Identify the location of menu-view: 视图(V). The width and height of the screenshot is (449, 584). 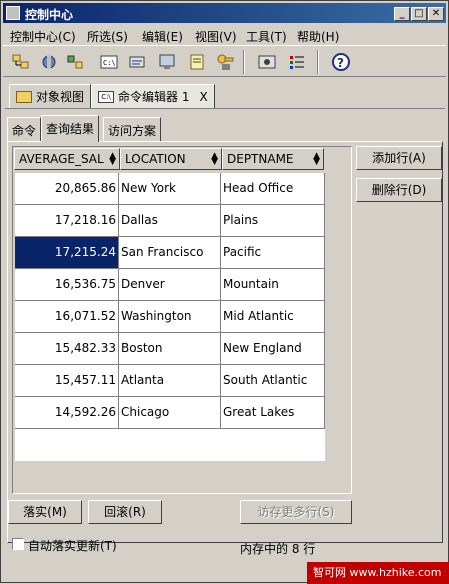
(216, 36).